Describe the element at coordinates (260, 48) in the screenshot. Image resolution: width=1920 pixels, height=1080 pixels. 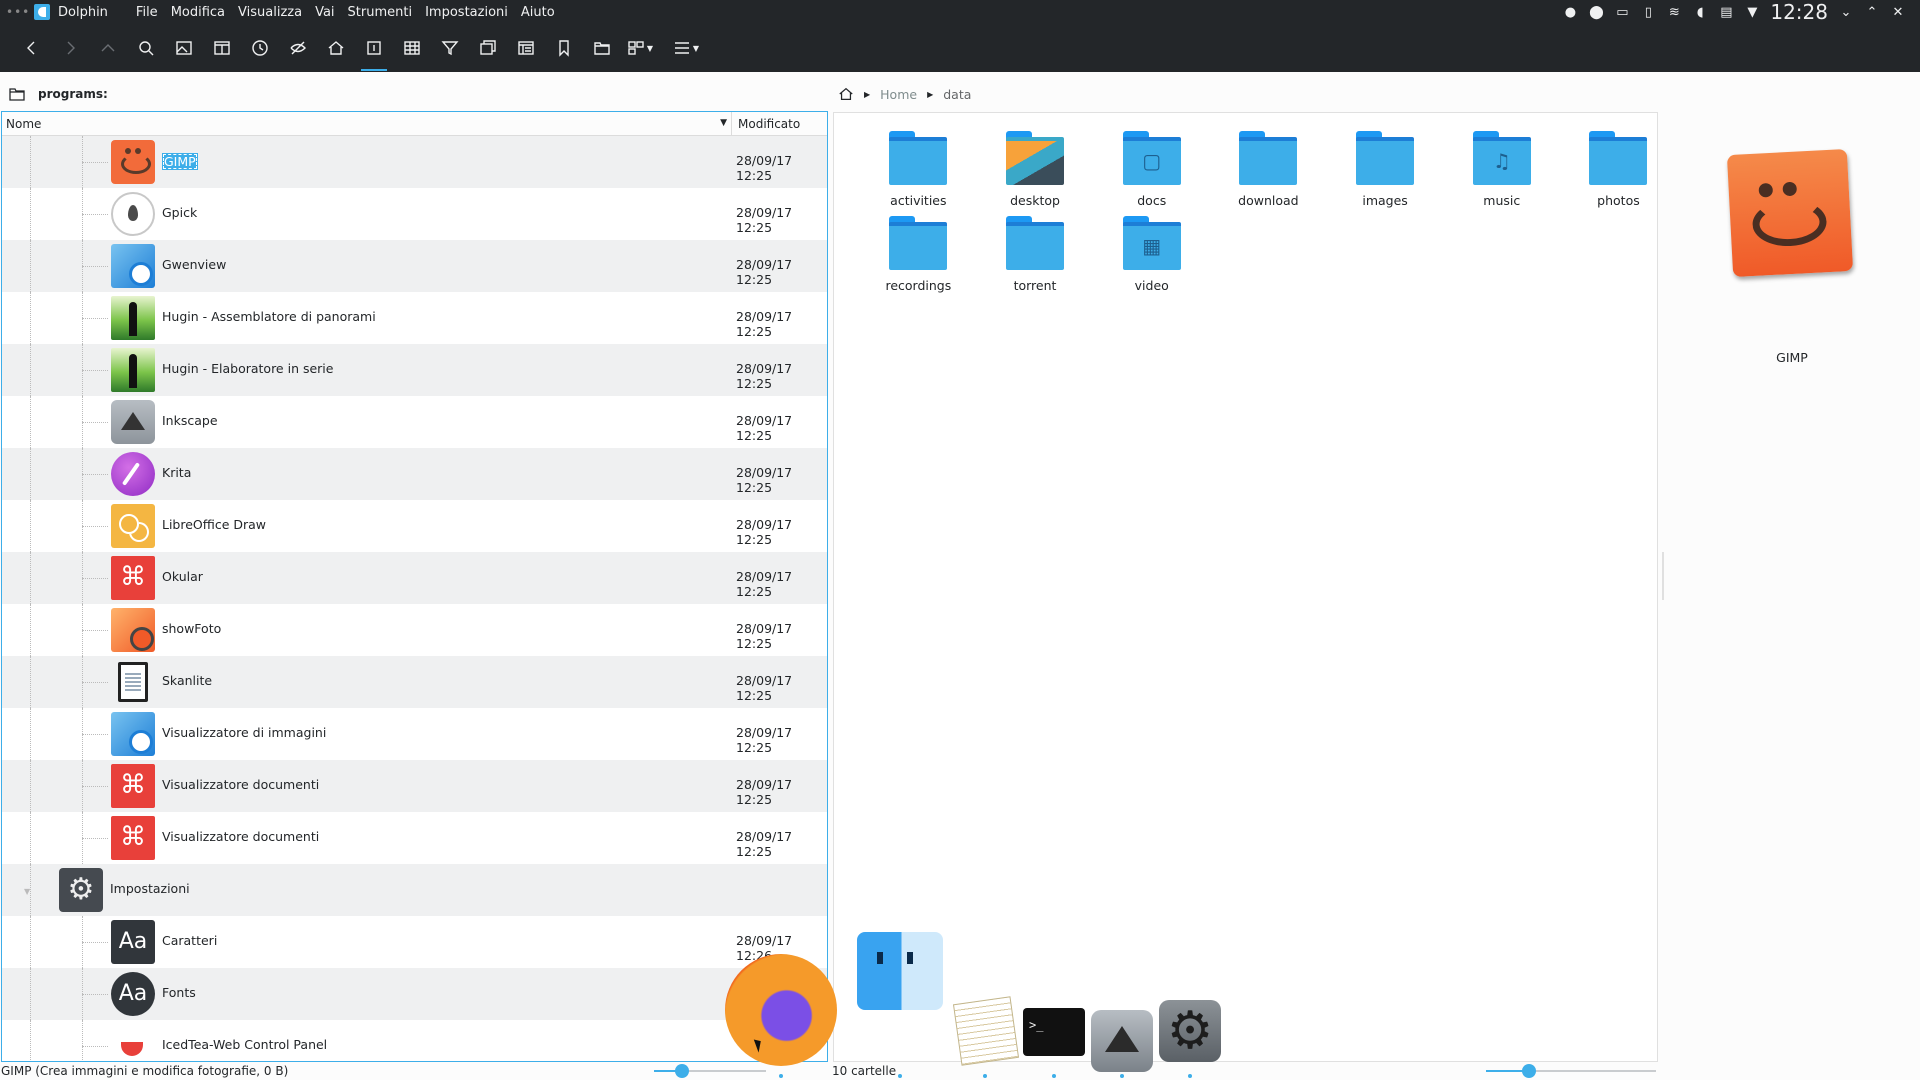
I see `recent-button` at that location.